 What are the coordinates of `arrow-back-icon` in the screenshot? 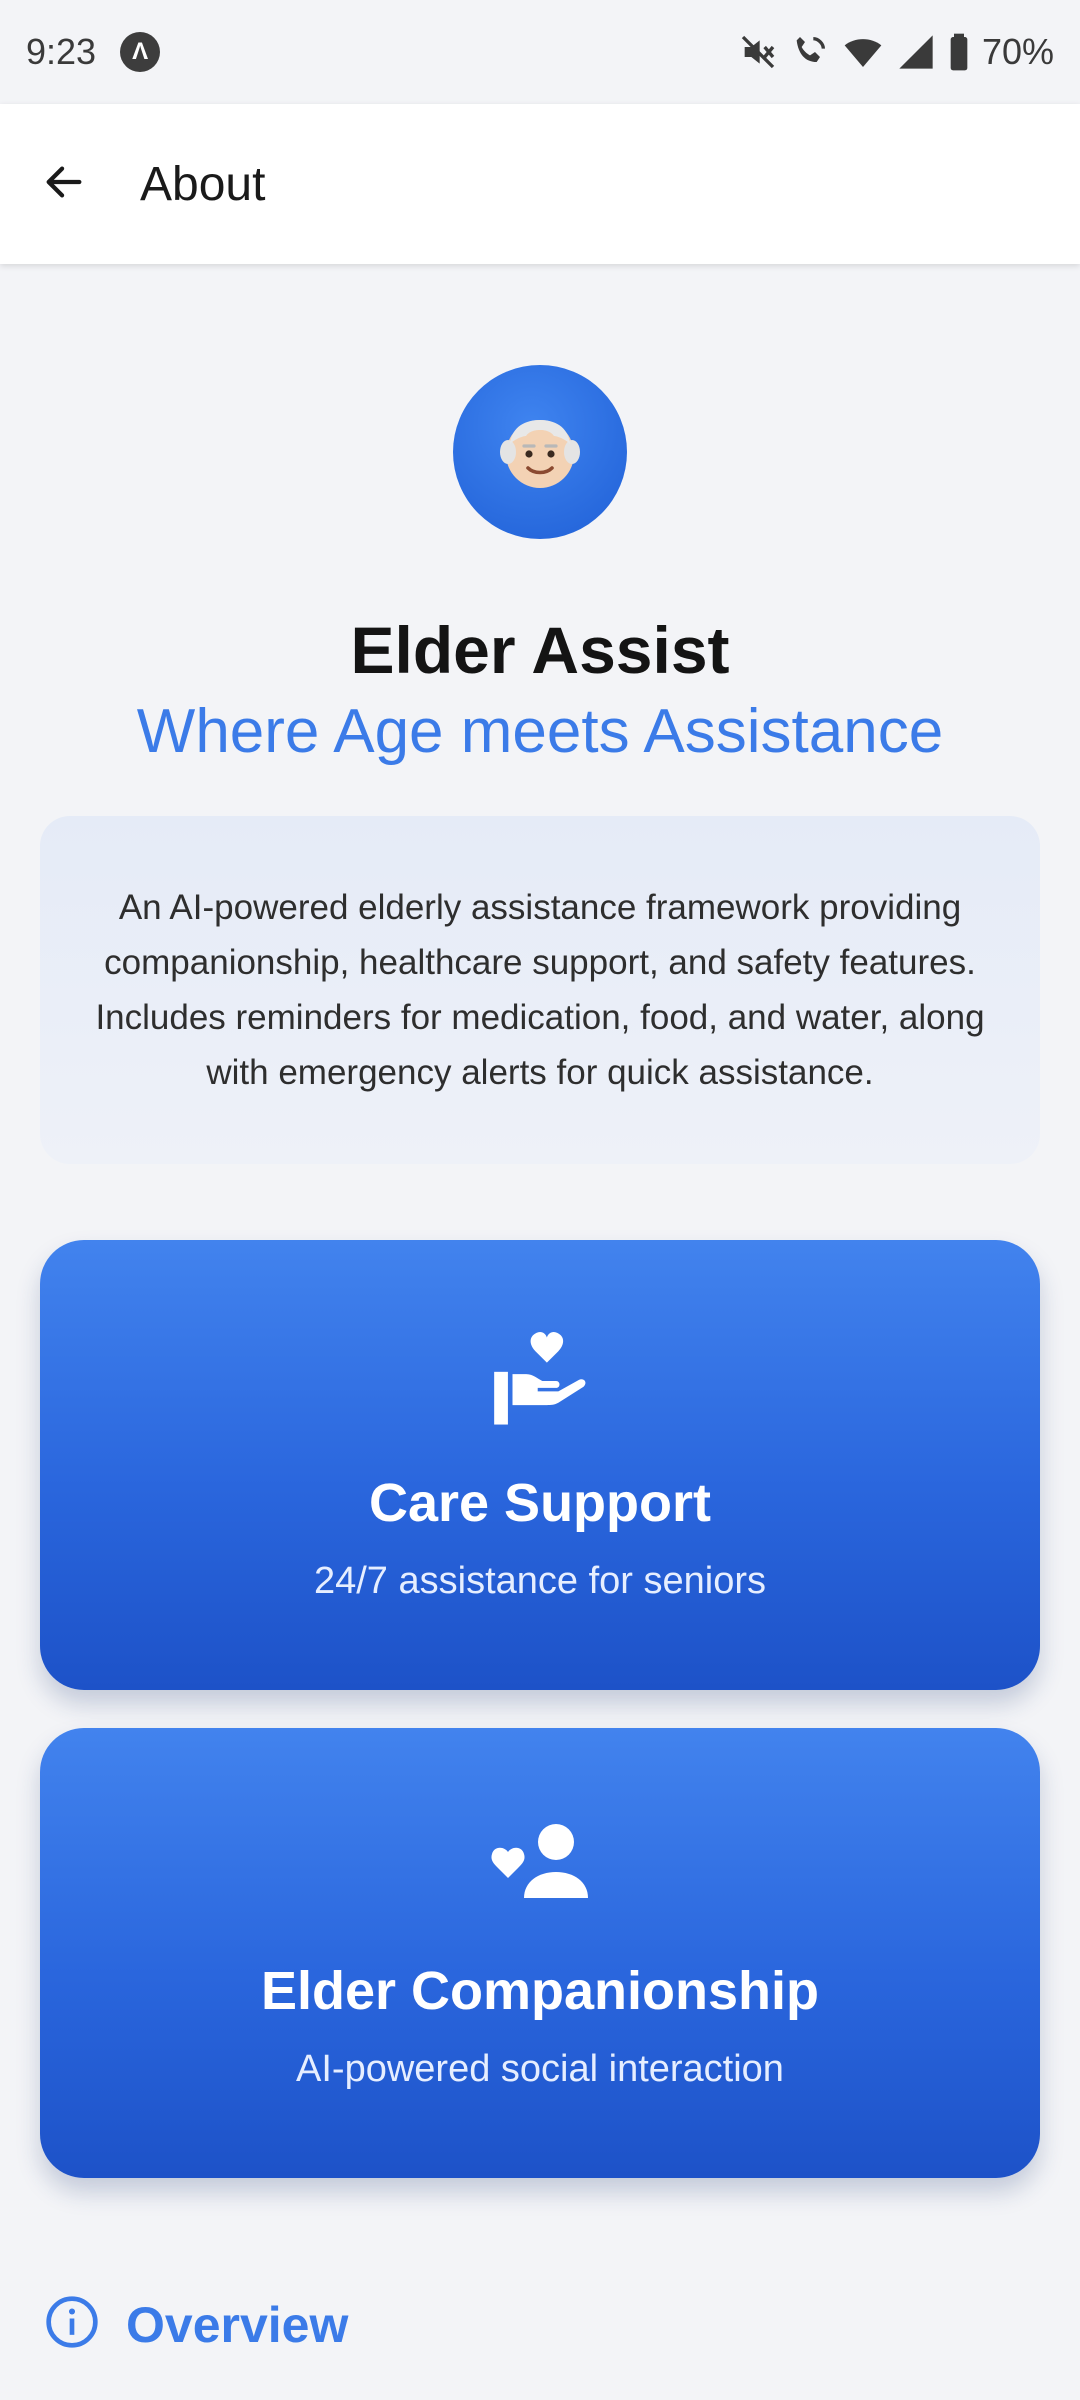 It's located at (64, 184).